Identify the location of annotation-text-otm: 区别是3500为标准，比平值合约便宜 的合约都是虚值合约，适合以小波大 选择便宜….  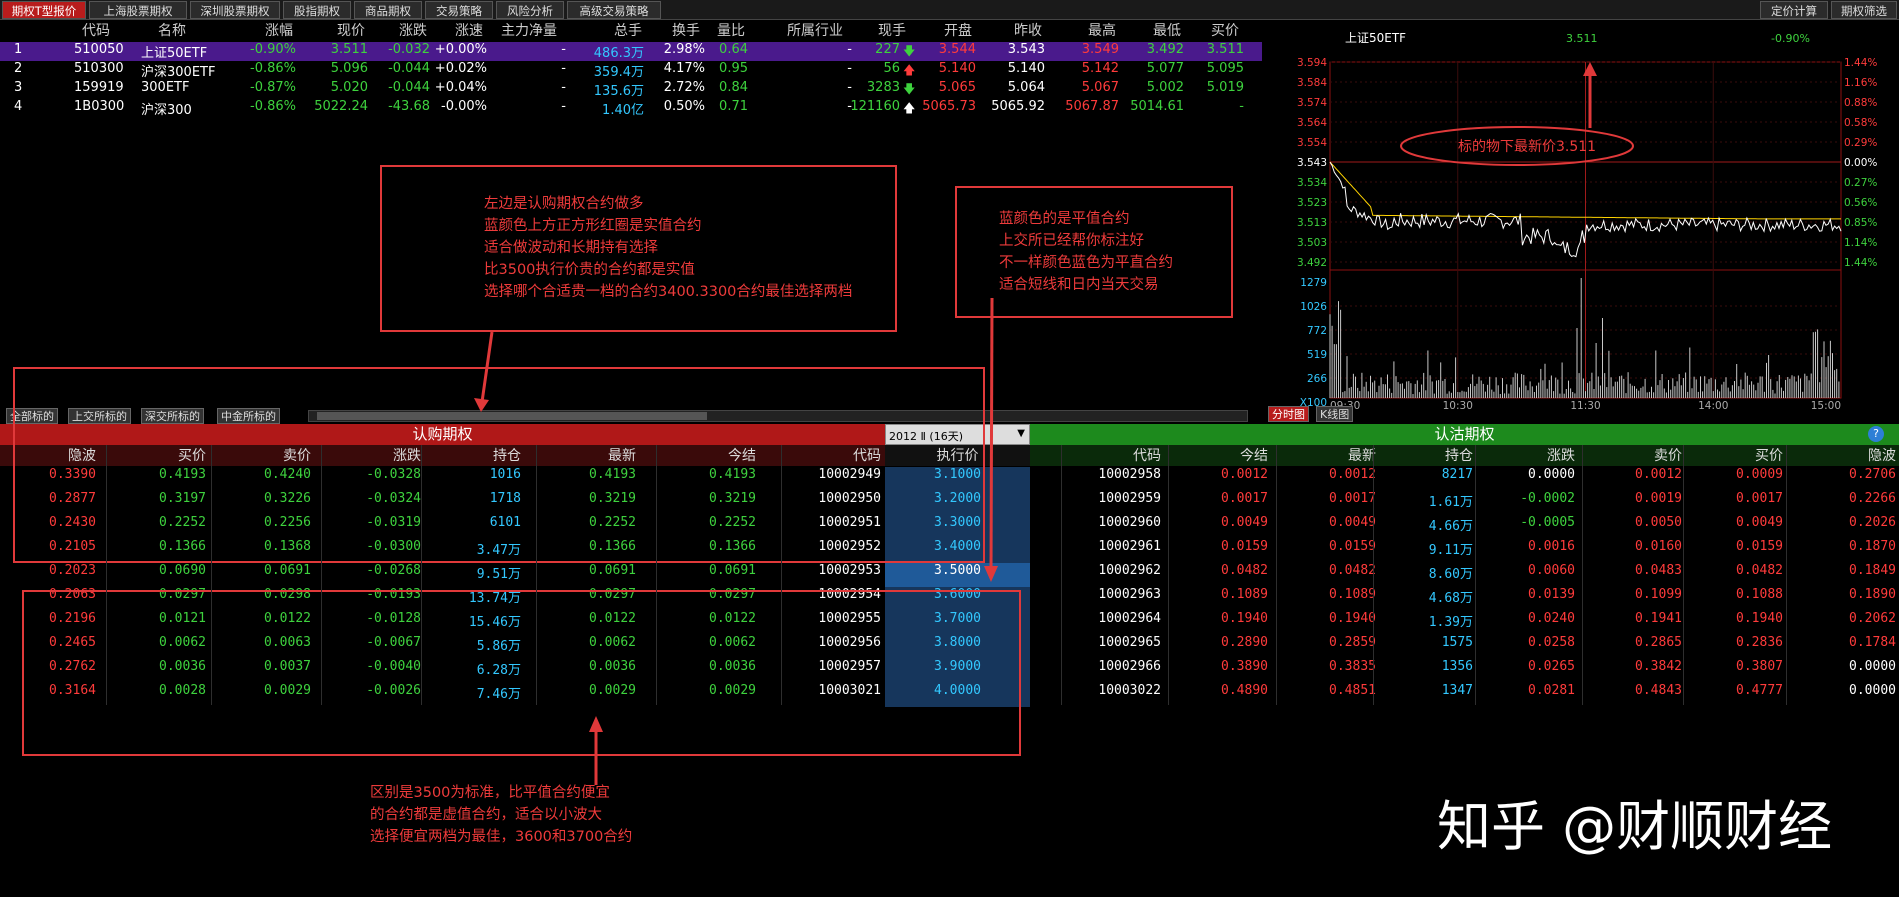
(501, 815).